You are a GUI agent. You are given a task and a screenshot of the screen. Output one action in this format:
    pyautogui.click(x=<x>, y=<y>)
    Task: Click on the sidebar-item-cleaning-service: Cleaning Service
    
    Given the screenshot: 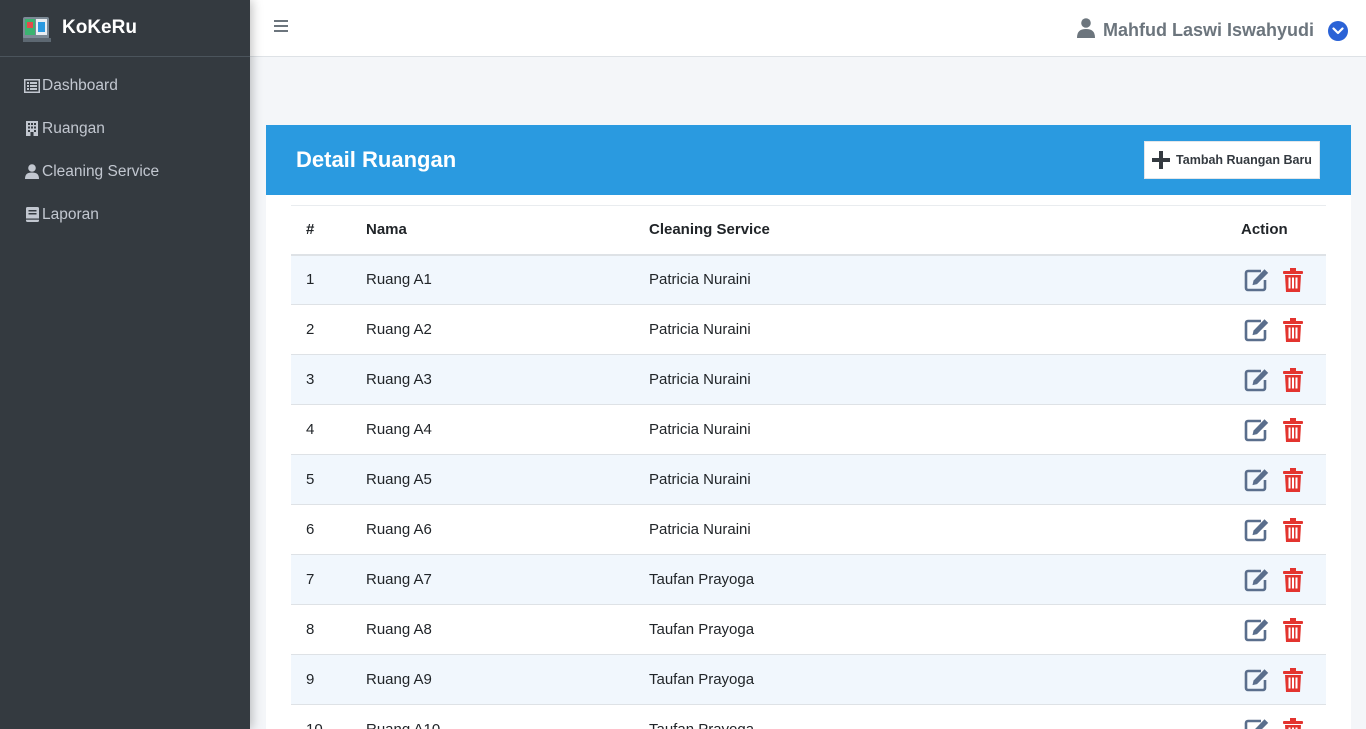 What is the action you would take?
    pyautogui.click(x=125, y=171)
    